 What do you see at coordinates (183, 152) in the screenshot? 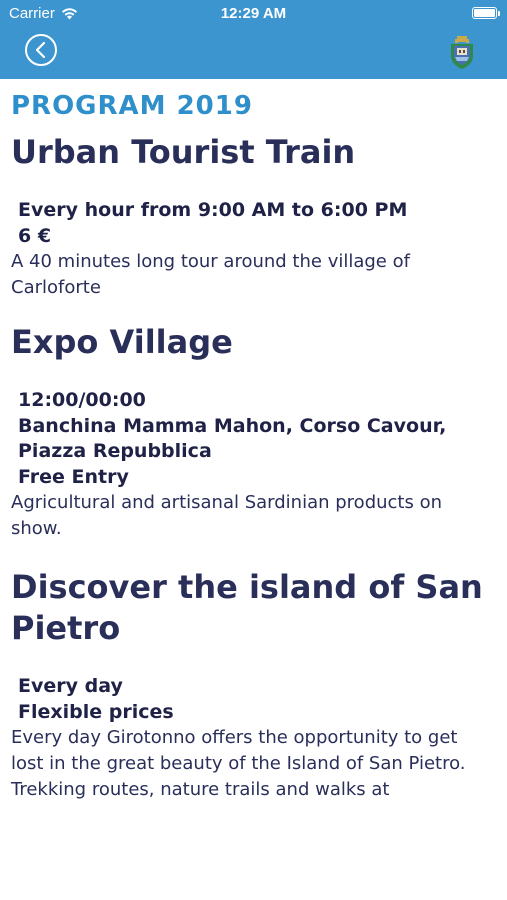
I see `event-title: Urban Tourist Train` at bounding box center [183, 152].